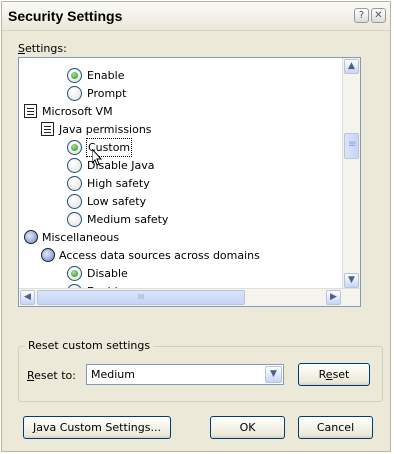 The width and height of the screenshot is (394, 454). What do you see at coordinates (333, 297) in the screenshot?
I see `scroll-right-button: ▶` at bounding box center [333, 297].